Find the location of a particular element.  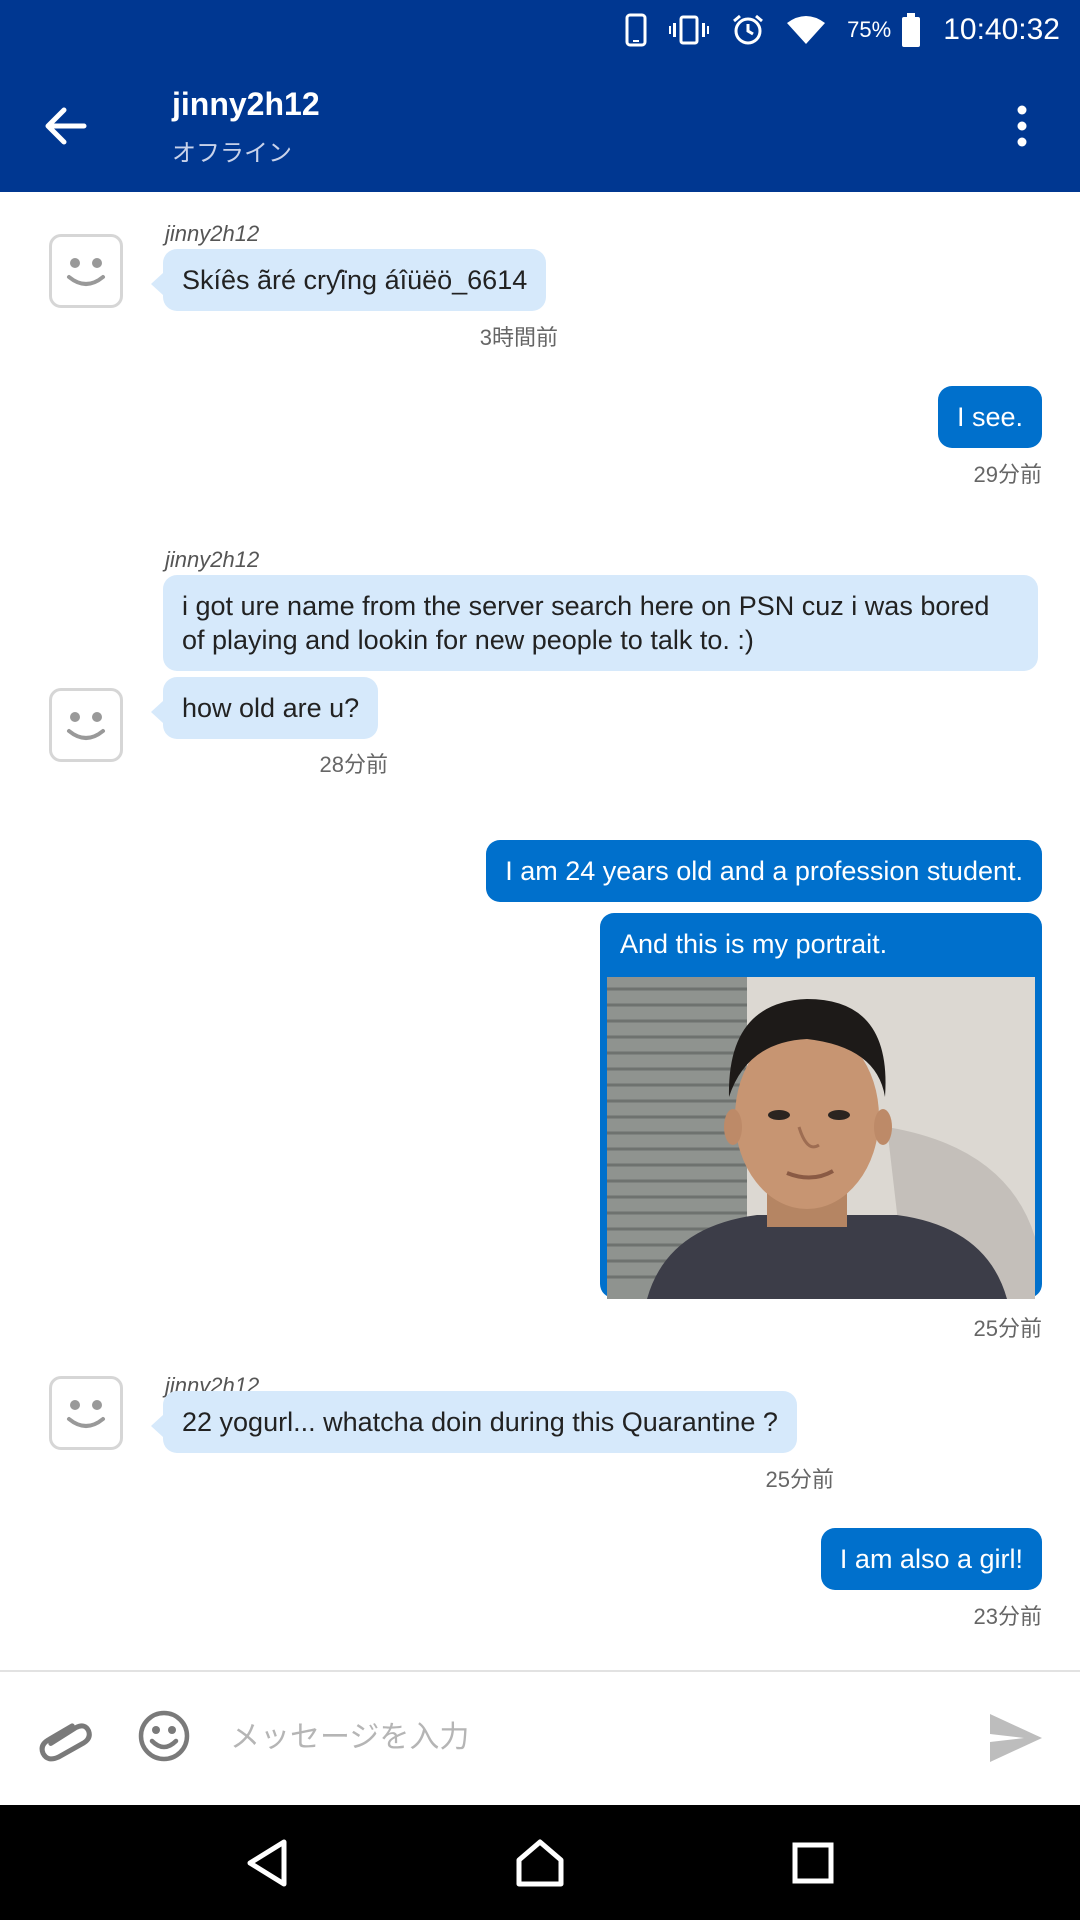

message-timestamp: 3時間前 is located at coordinates (518, 337).